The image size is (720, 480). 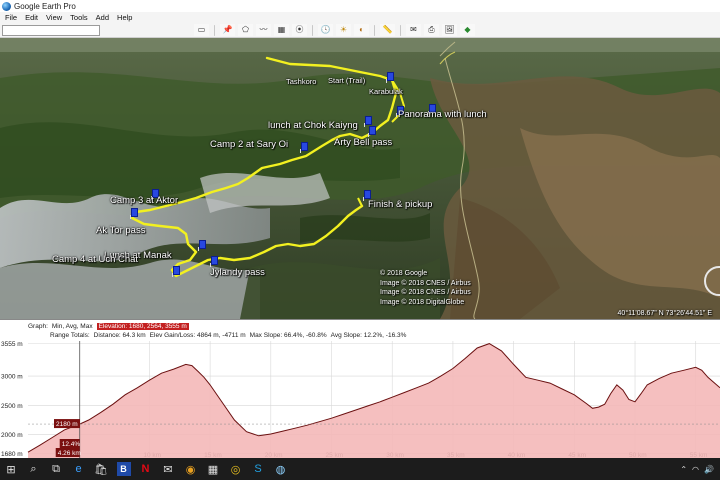 I want to click on y-tick-label: 3555 m, so click(x=12, y=344).